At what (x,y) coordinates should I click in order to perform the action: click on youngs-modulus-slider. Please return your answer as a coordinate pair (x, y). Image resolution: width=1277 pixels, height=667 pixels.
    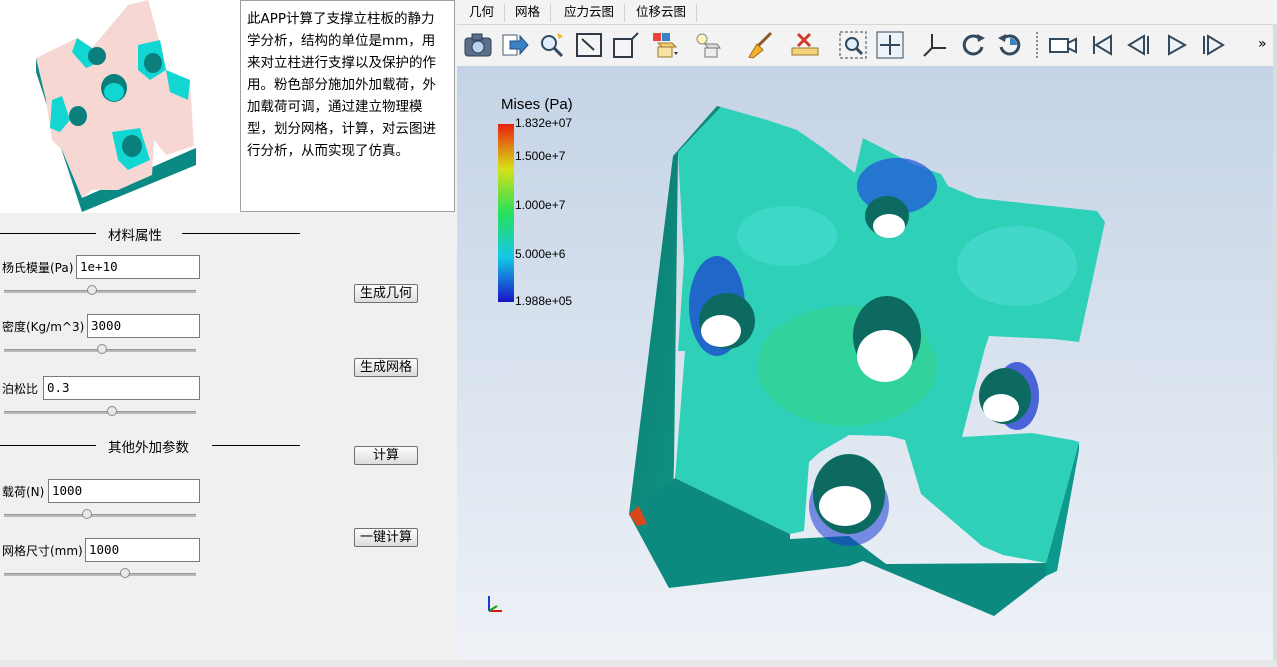
    Looking at the image, I should click on (100, 291).